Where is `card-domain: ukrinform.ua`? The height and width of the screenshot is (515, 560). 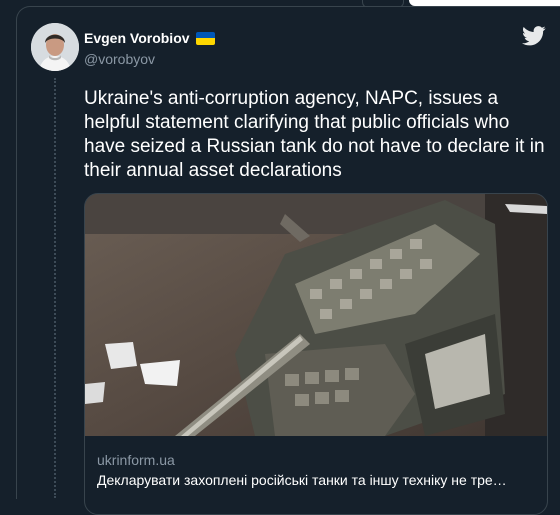 card-domain: ukrinform.ua is located at coordinates (136, 460).